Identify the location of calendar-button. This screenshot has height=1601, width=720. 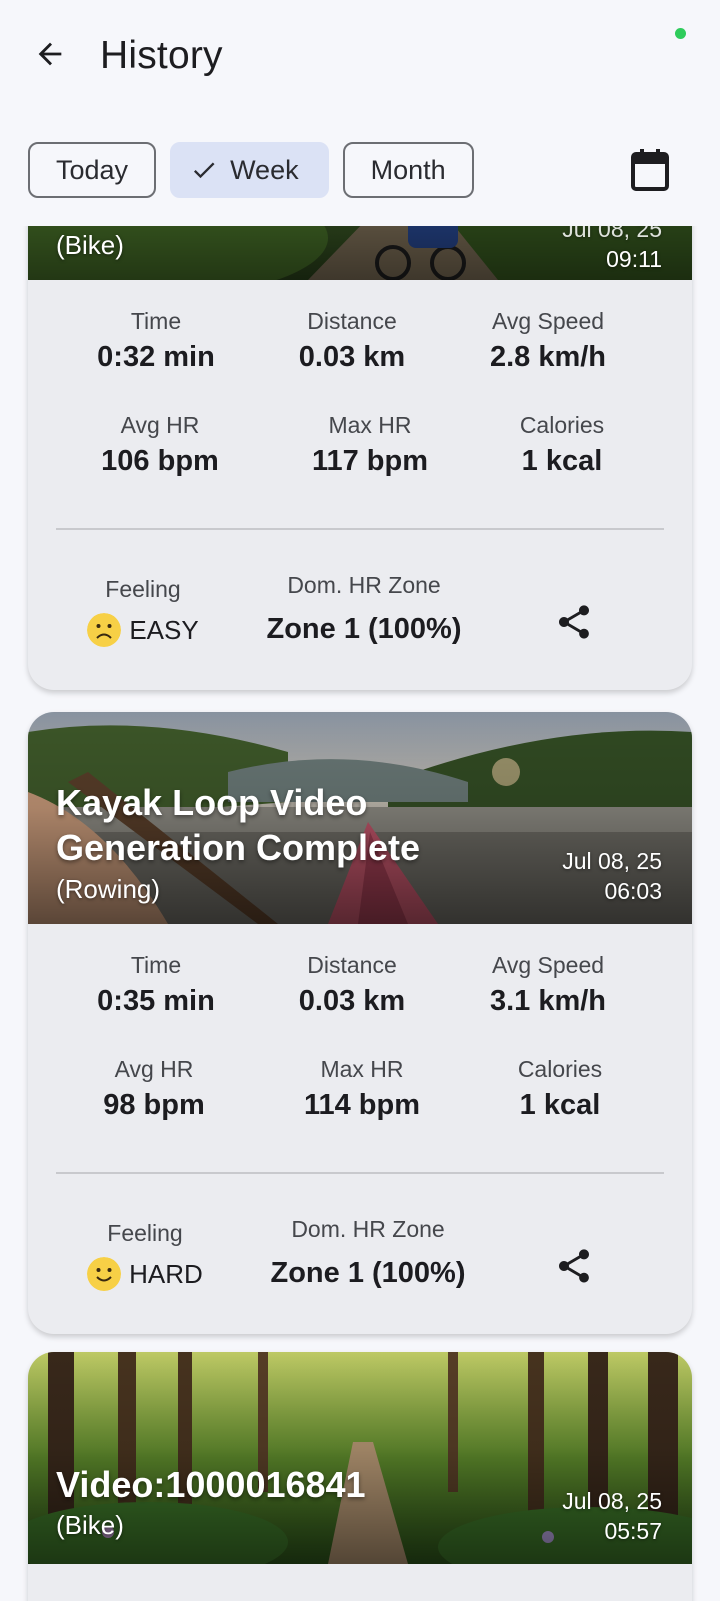
(650, 170).